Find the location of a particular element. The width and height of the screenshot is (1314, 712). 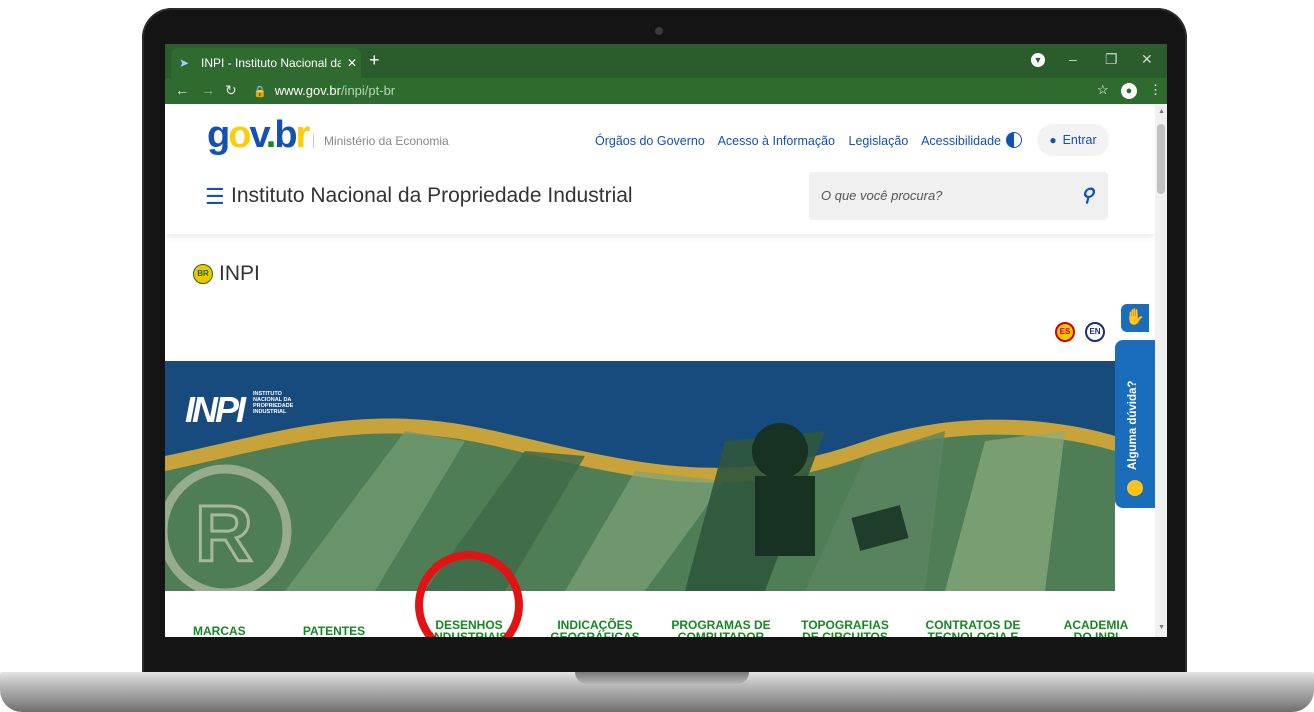

account-icon: ● is located at coordinates (1129, 91).